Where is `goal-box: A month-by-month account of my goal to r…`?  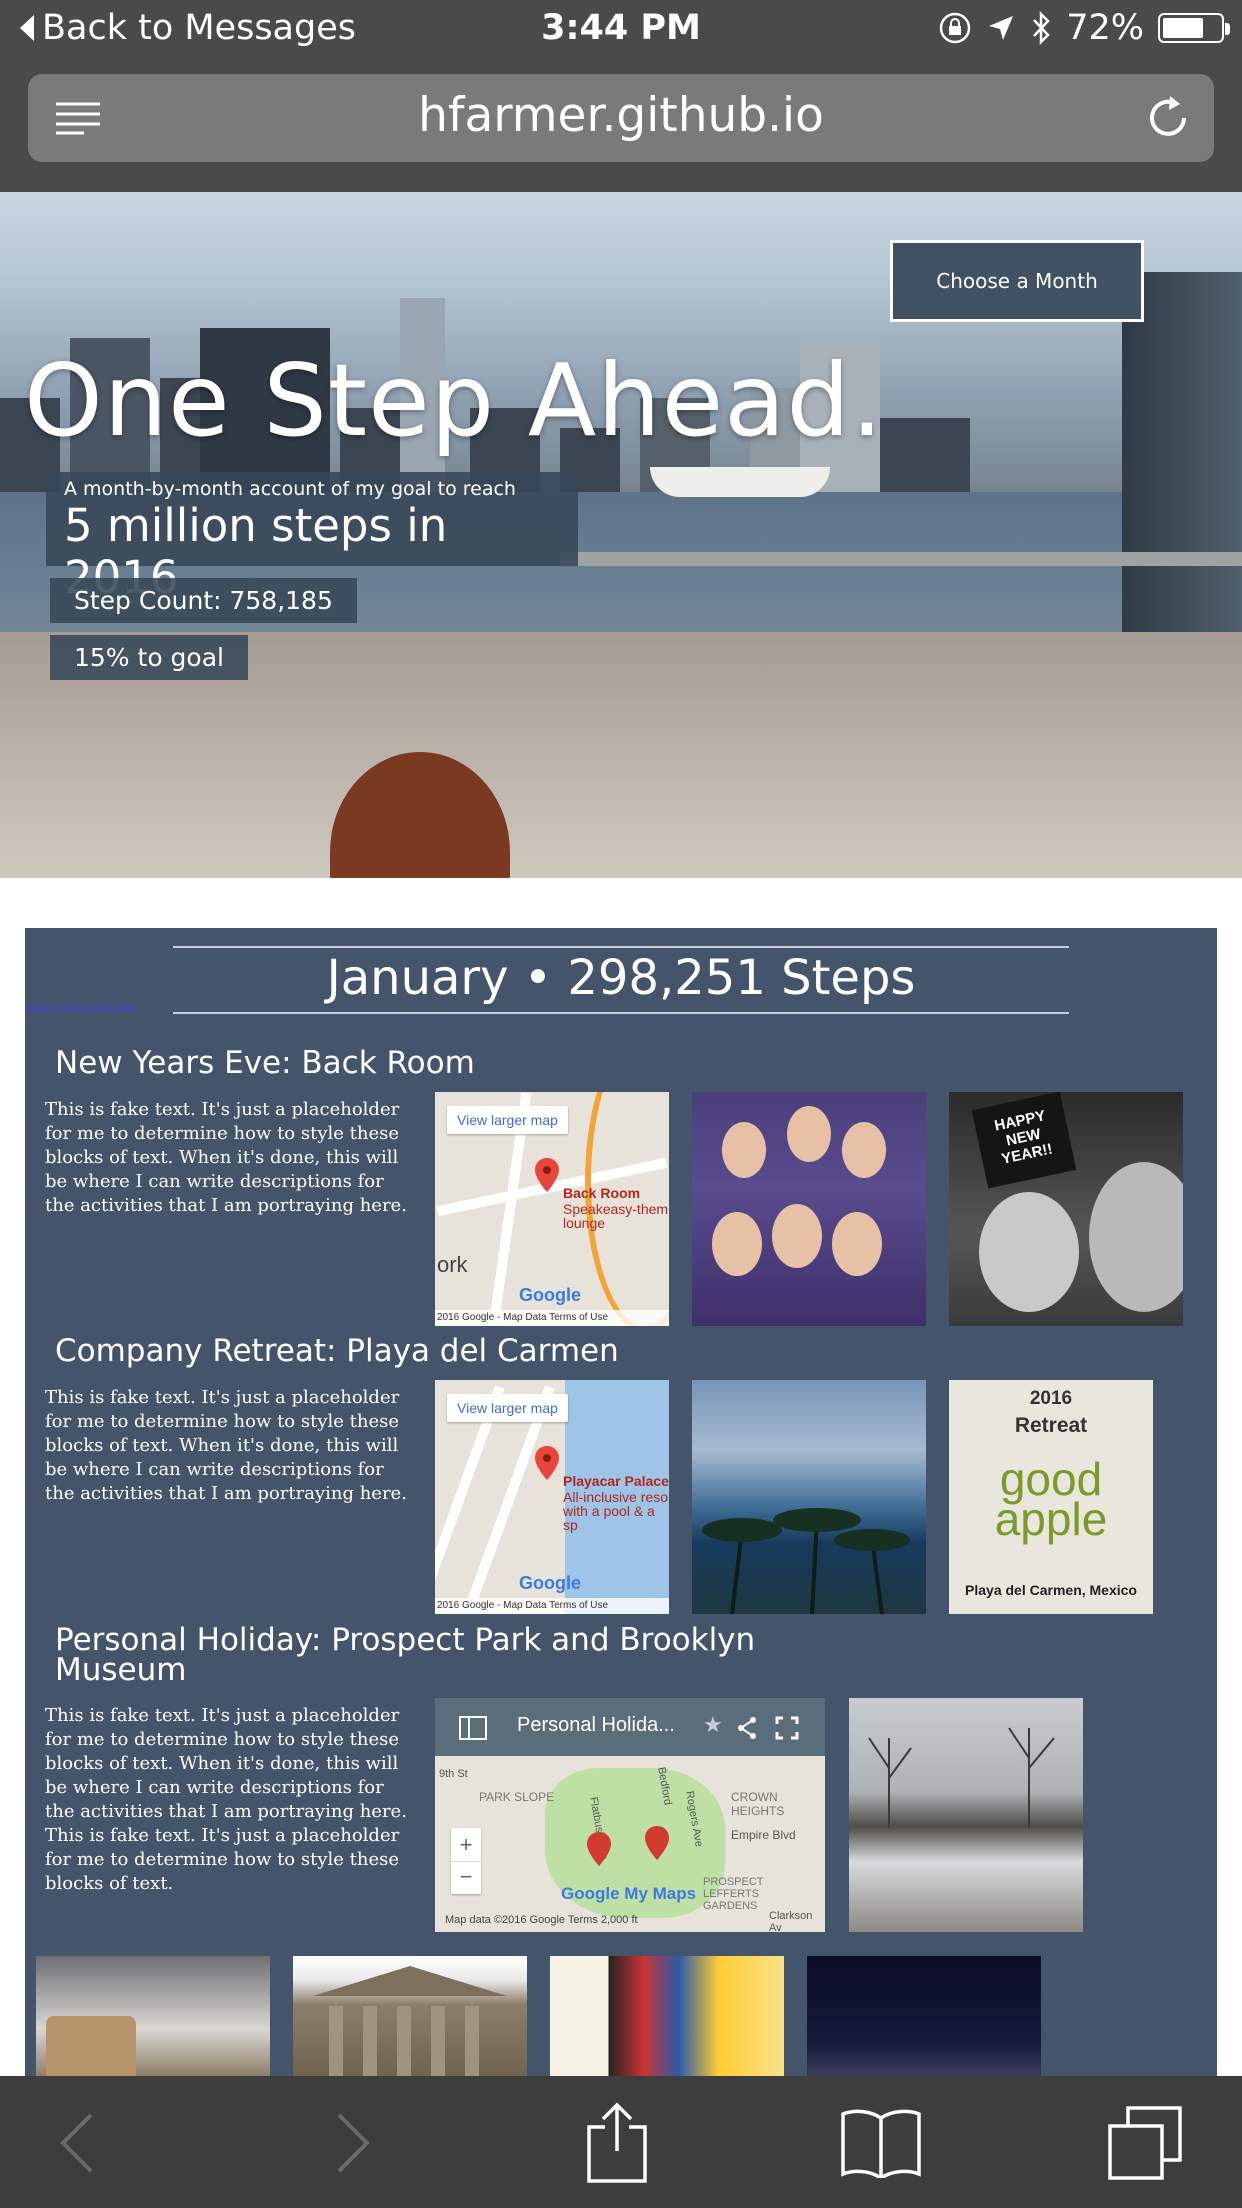 goal-box: A month-by-month account of my goal to r… is located at coordinates (312, 538).